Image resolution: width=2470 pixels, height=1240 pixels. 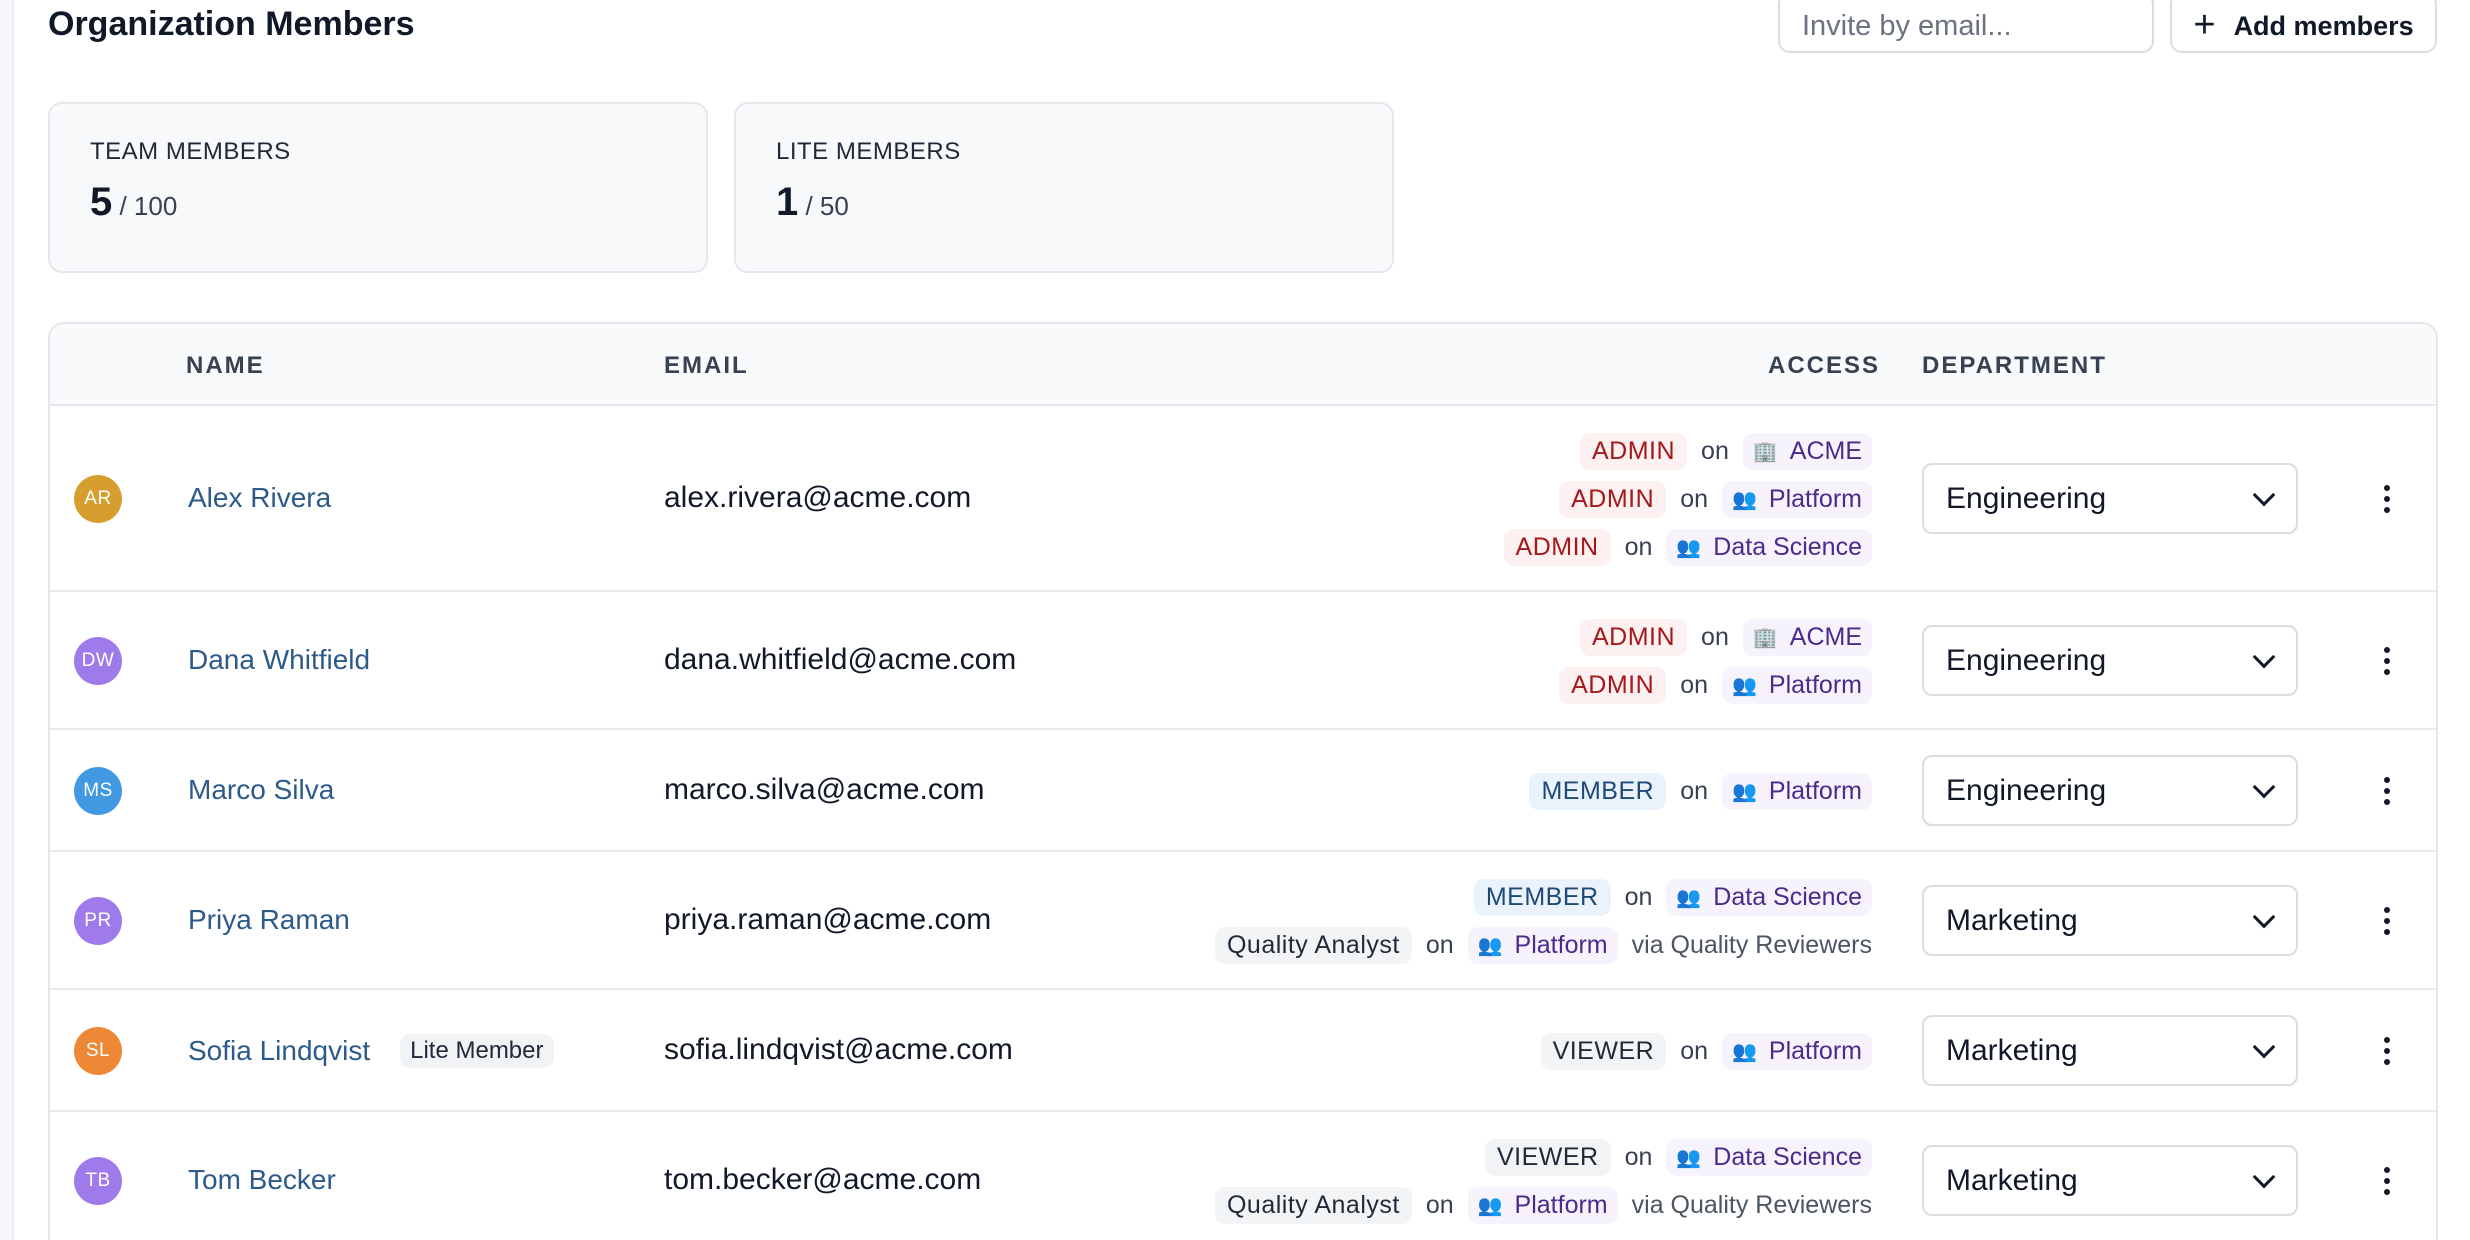 What do you see at coordinates (98, 1051) in the screenshot?
I see `avatar: SL` at bounding box center [98, 1051].